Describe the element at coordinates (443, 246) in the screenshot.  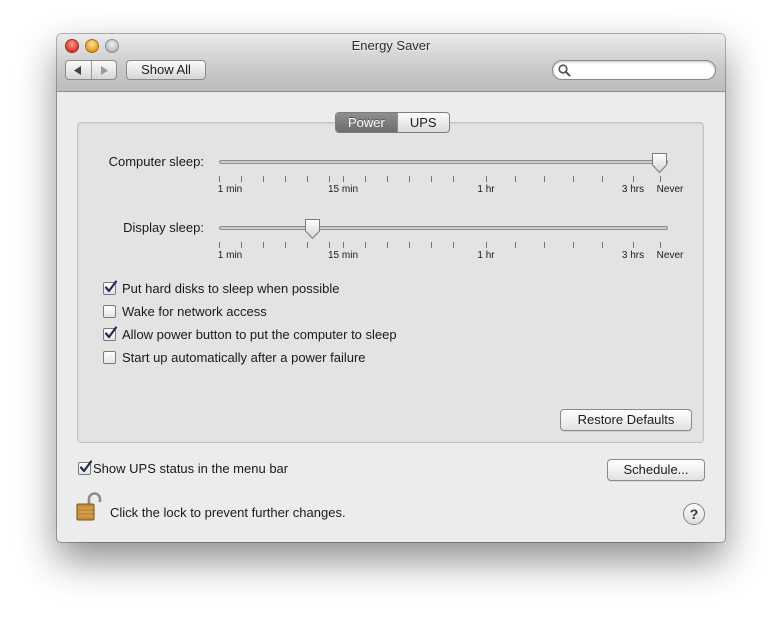
I see `display-sleep-ticks` at that location.